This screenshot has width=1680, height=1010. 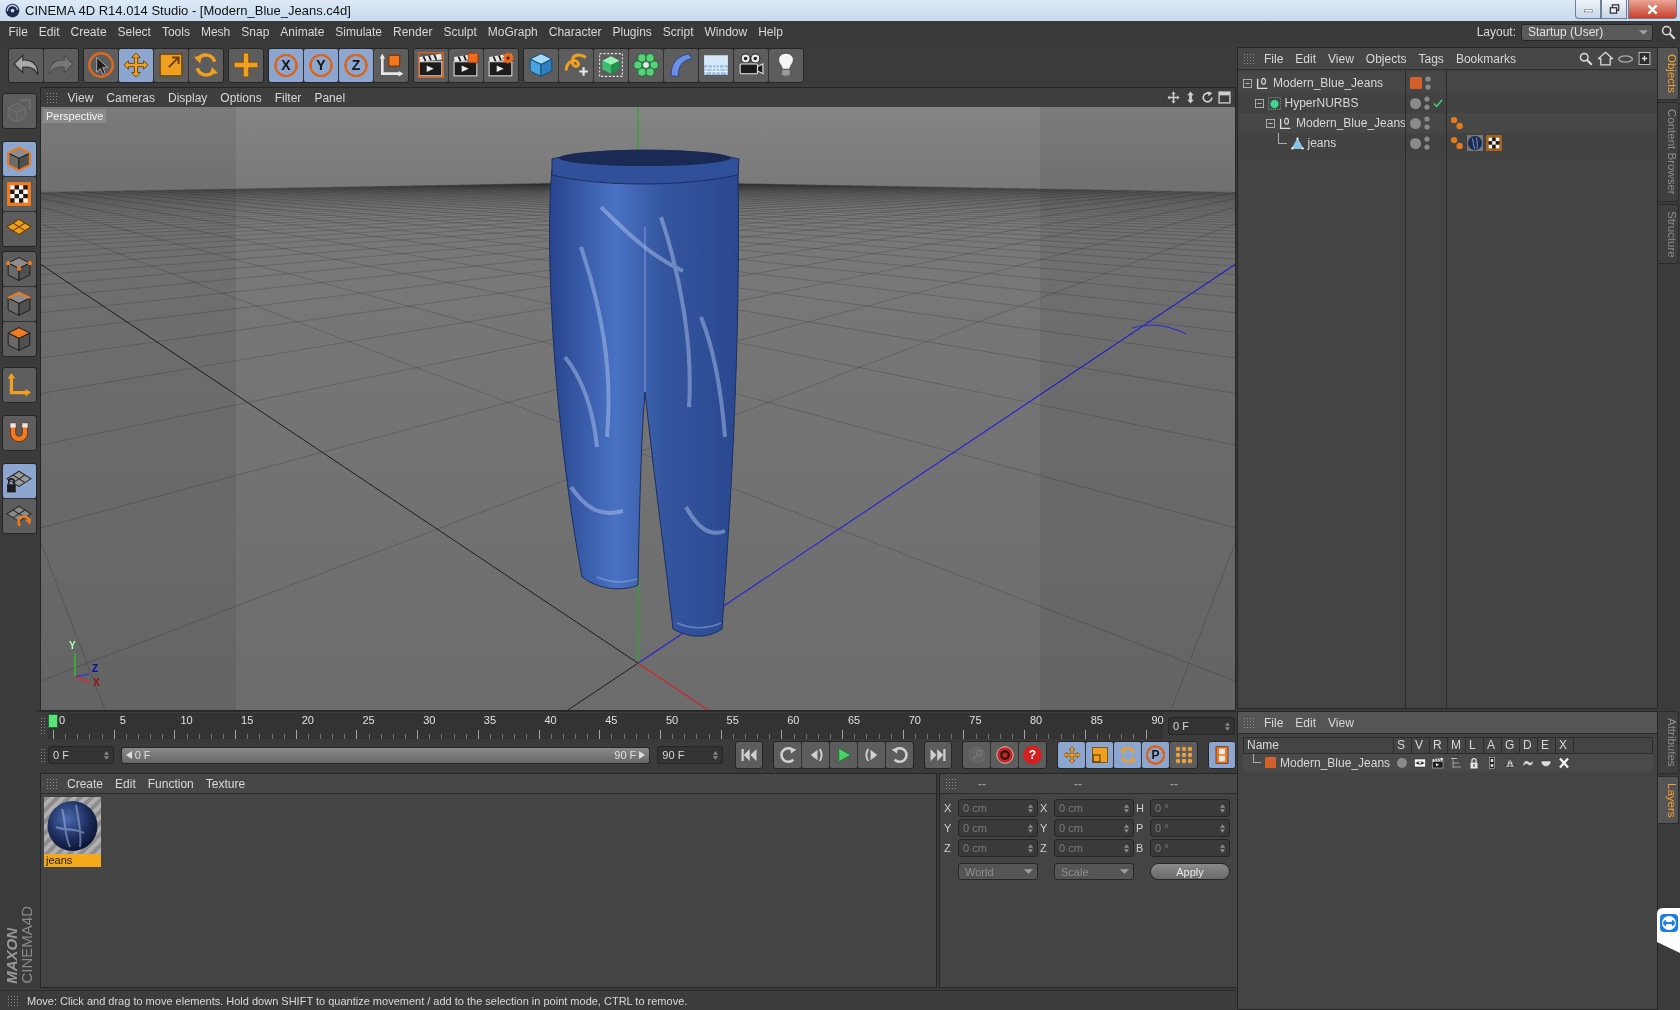 I want to click on menu-item: Create, so click(x=89, y=32).